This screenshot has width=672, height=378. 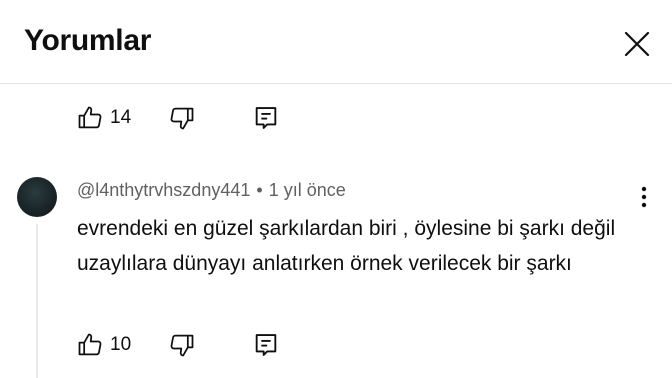 I want to click on more-vertical-icon, so click(x=644, y=197).